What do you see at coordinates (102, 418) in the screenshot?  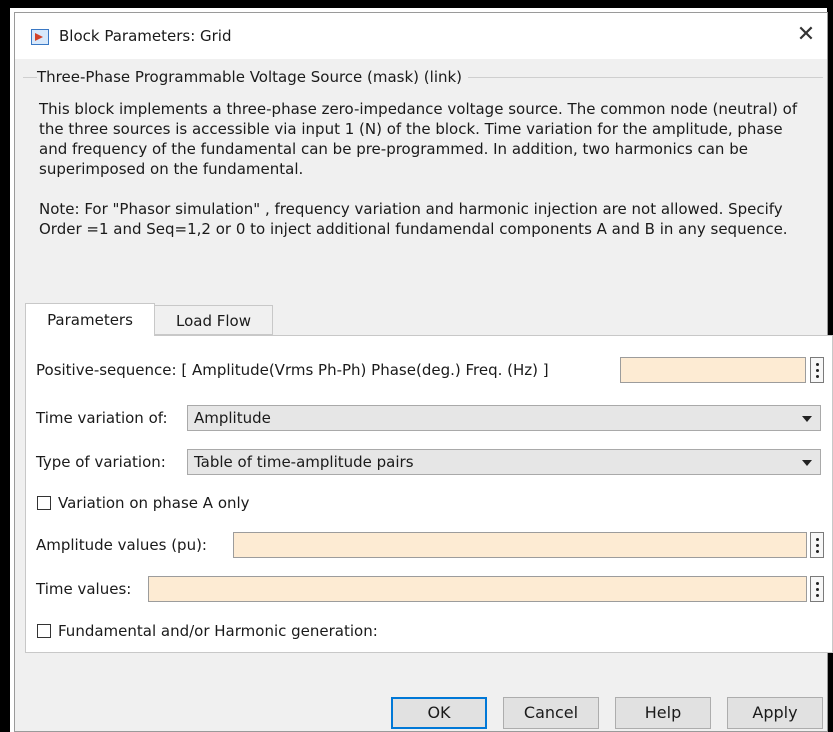 I see `time-variation-label: Time variation of:` at bounding box center [102, 418].